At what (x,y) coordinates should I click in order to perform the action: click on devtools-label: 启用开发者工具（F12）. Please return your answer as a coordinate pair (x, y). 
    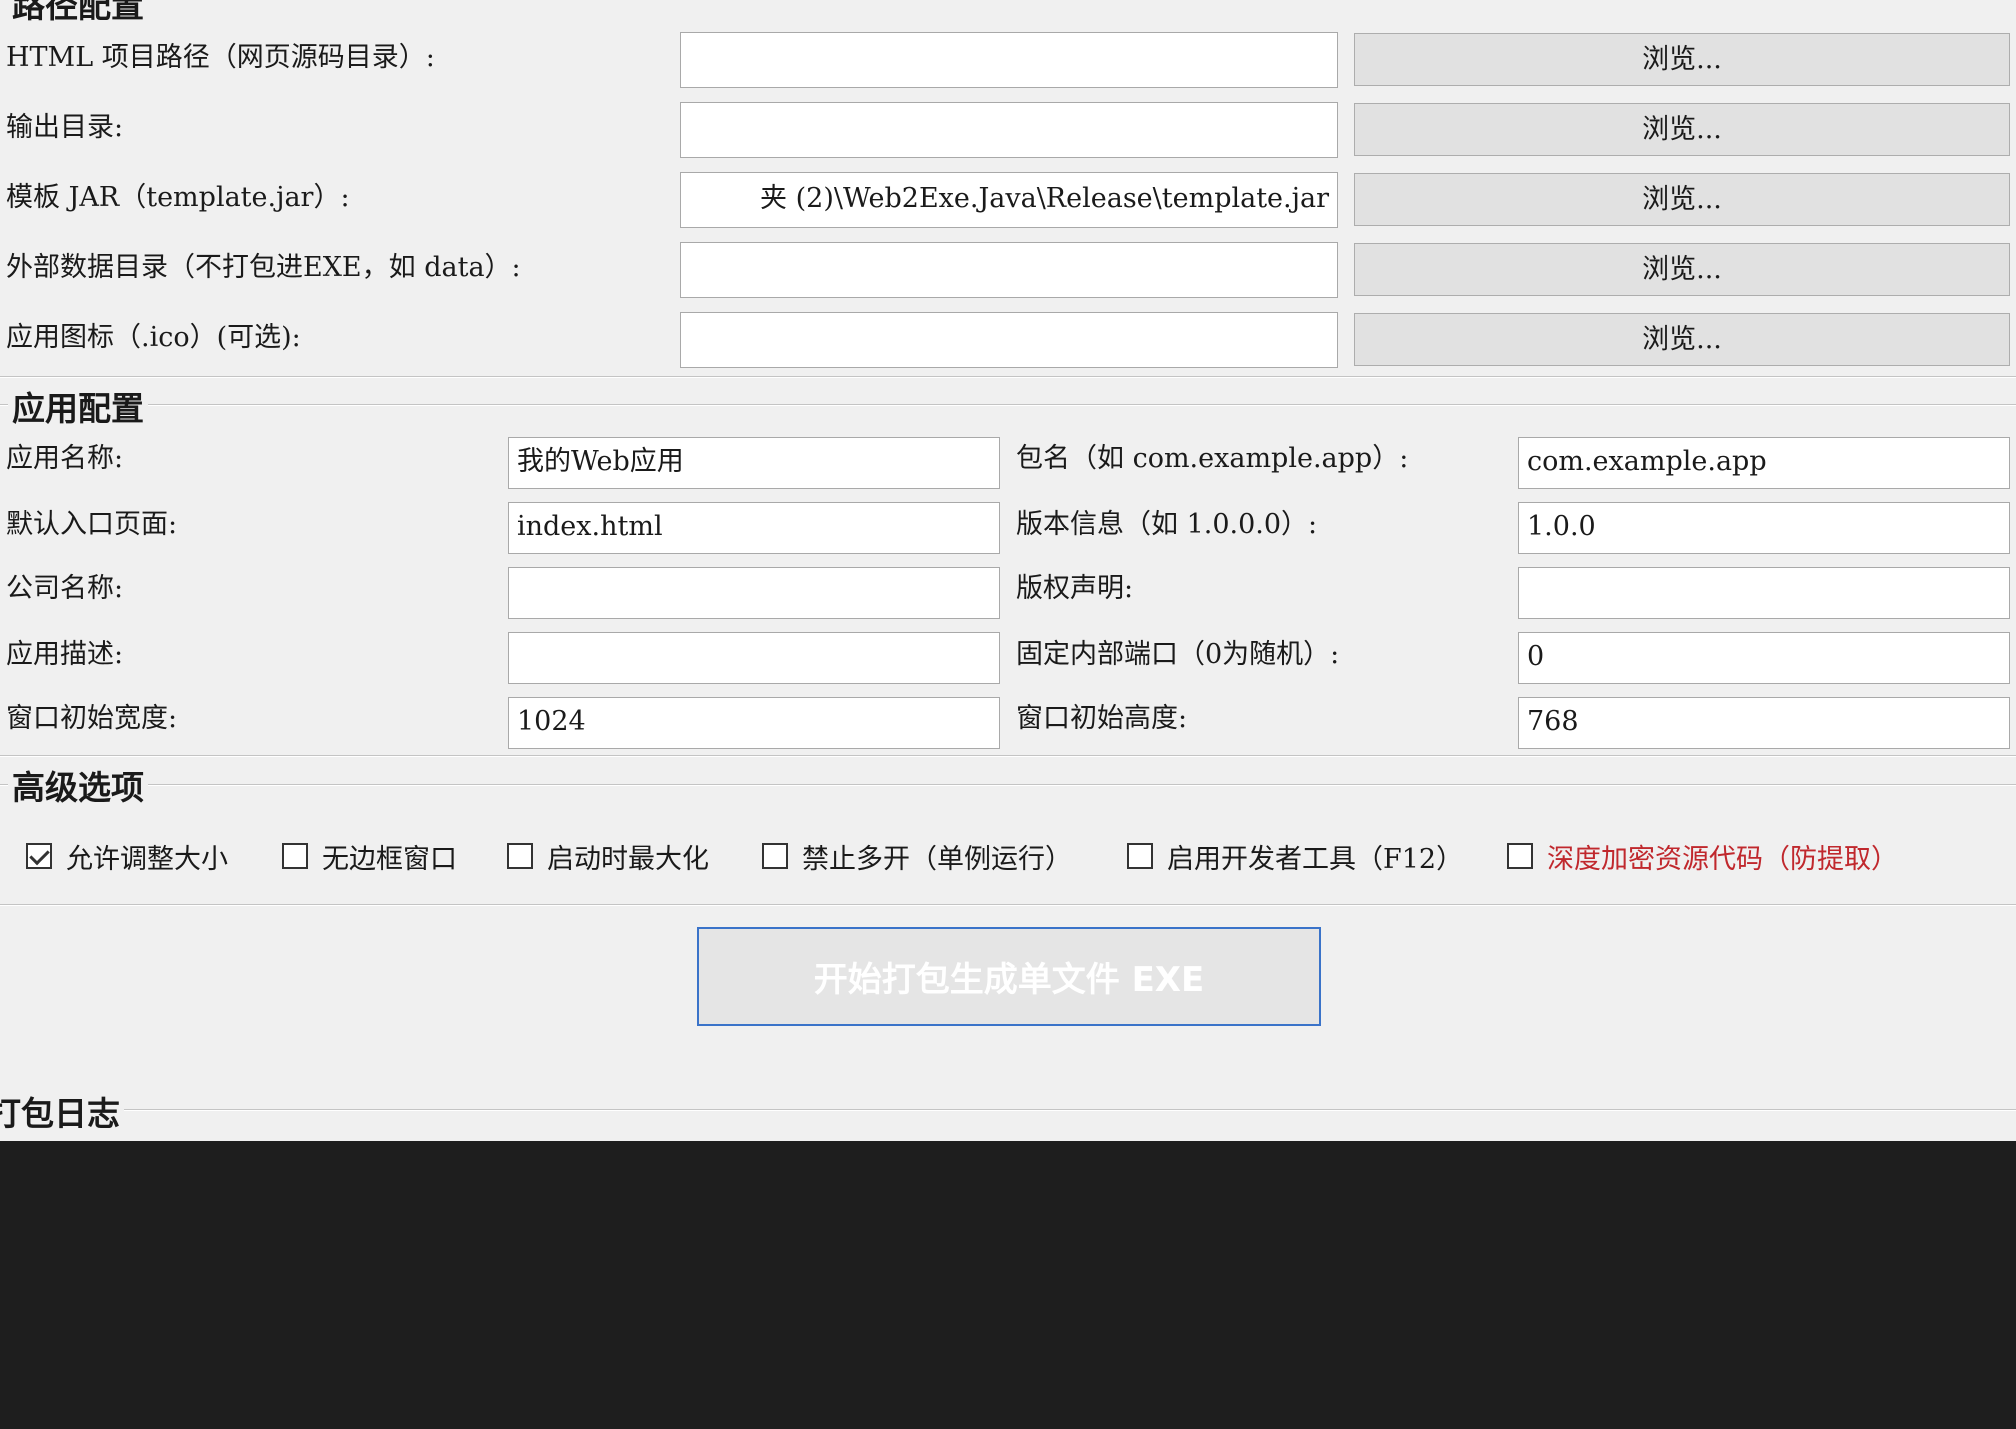
    Looking at the image, I should click on (1315, 859).